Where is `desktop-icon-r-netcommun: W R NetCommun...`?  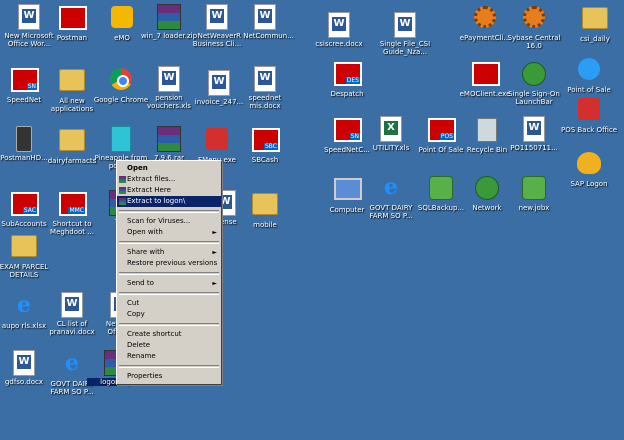 desktop-icon-r-netcommun: W R NetCommun... is located at coordinates (265, 22).